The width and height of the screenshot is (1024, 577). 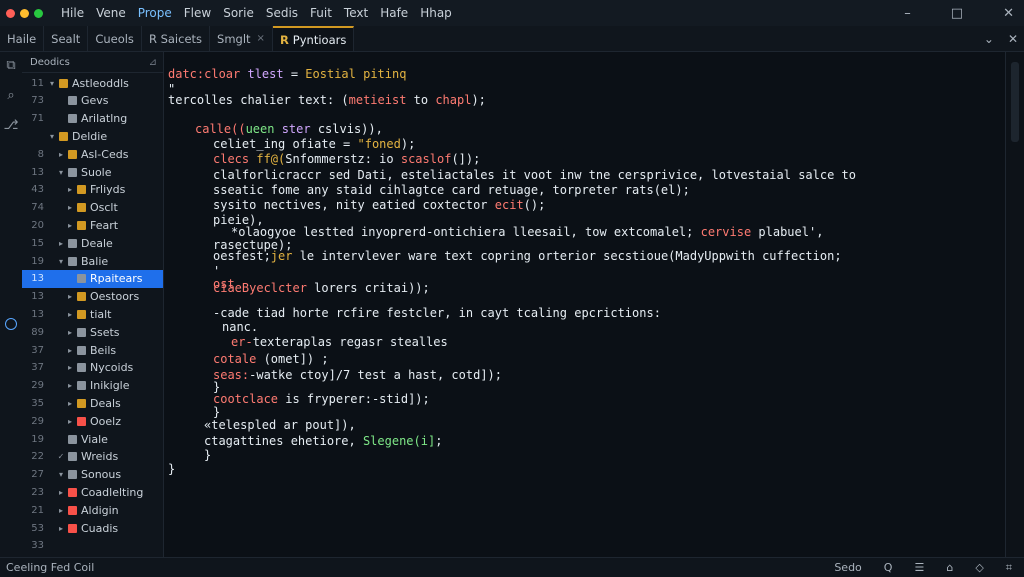 I want to click on chevron-icon: ✓, so click(x=61, y=456).